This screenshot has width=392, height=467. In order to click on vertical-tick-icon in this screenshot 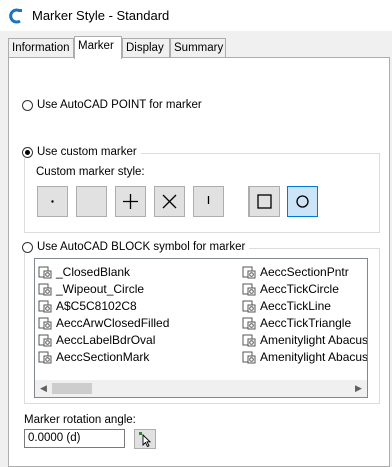, I will do `click(208, 200)`.